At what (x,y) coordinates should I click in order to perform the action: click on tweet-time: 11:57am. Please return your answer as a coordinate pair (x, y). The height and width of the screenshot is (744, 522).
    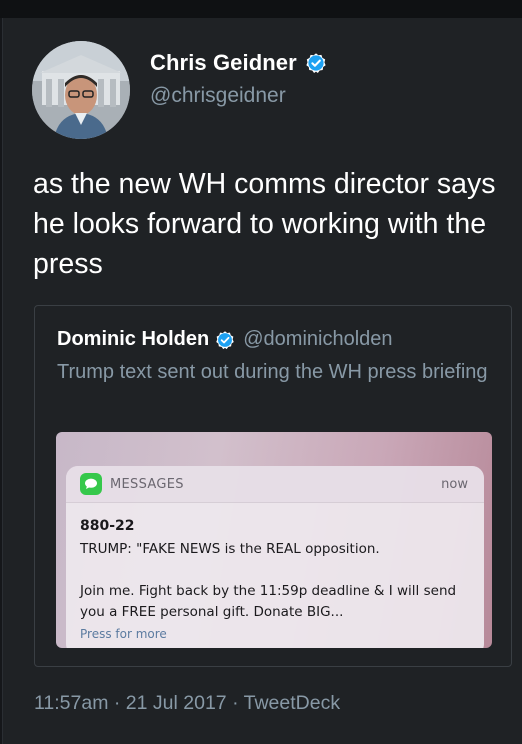
    Looking at the image, I should click on (71, 703).